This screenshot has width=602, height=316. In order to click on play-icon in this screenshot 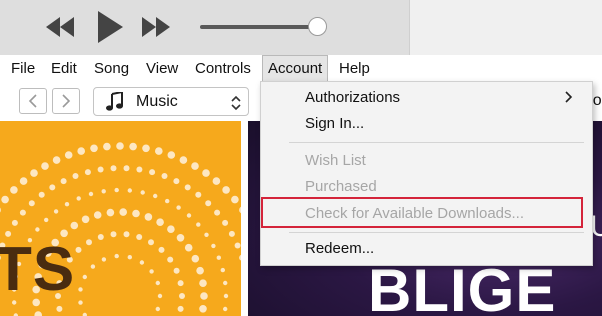, I will do `click(110, 27)`.